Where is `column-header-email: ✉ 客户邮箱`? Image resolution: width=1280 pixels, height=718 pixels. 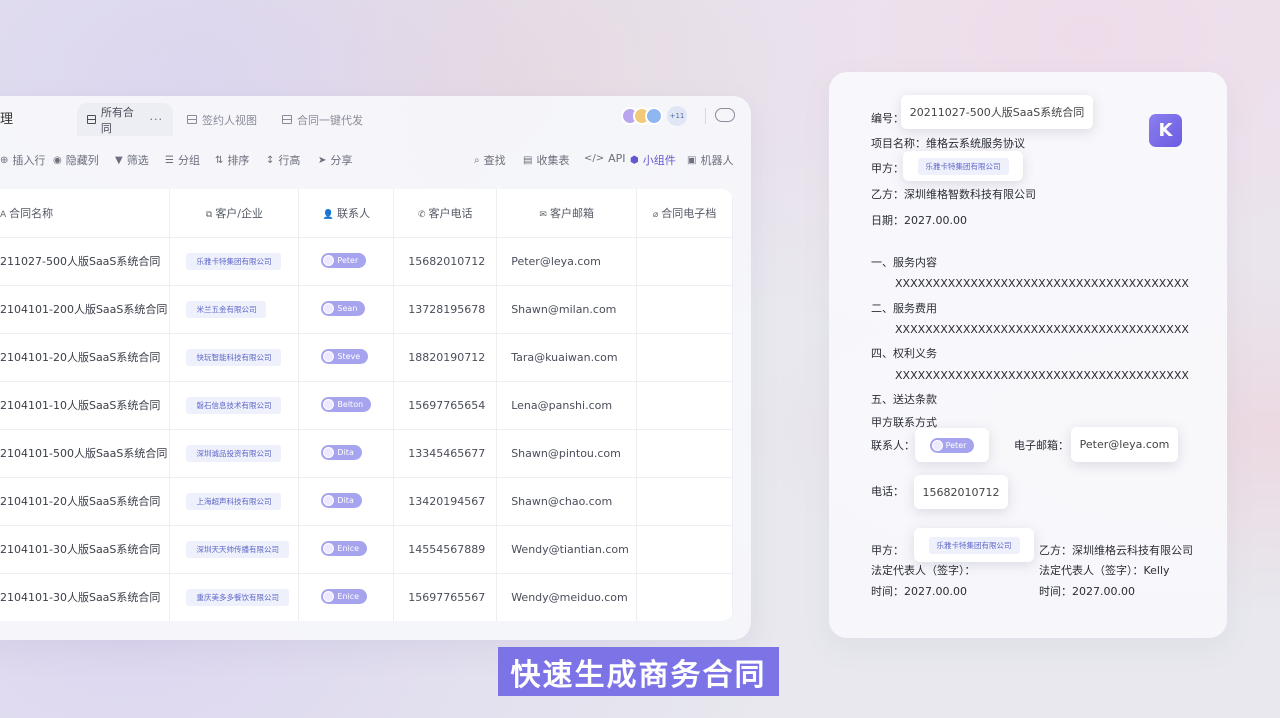 column-header-email: ✉ 客户邮箱 is located at coordinates (567, 213).